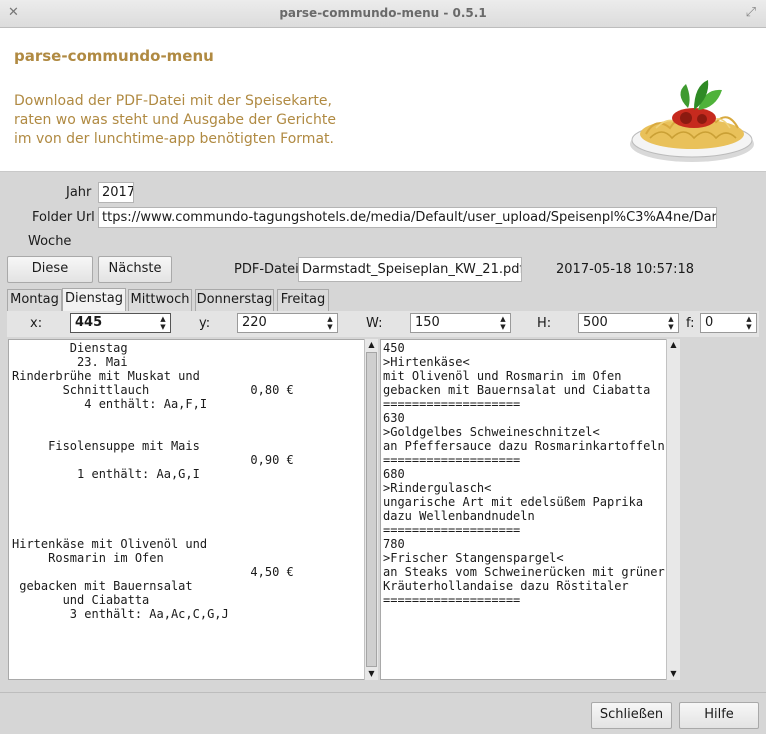 This screenshot has width=766, height=734. I want to click on woche-label: Woche, so click(50, 241).